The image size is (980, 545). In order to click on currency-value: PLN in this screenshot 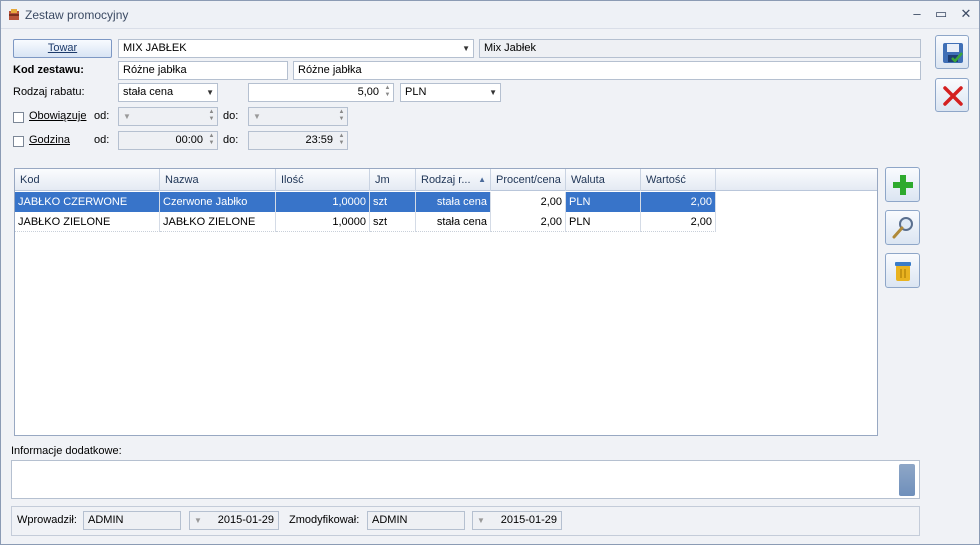, I will do `click(416, 92)`.